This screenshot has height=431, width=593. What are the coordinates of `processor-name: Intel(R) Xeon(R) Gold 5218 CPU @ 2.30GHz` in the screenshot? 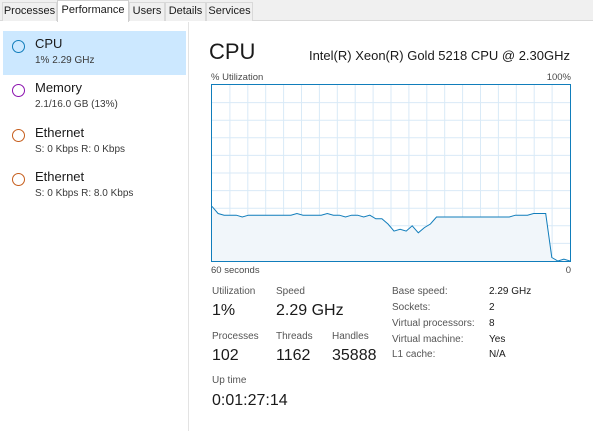 It's located at (439, 55).